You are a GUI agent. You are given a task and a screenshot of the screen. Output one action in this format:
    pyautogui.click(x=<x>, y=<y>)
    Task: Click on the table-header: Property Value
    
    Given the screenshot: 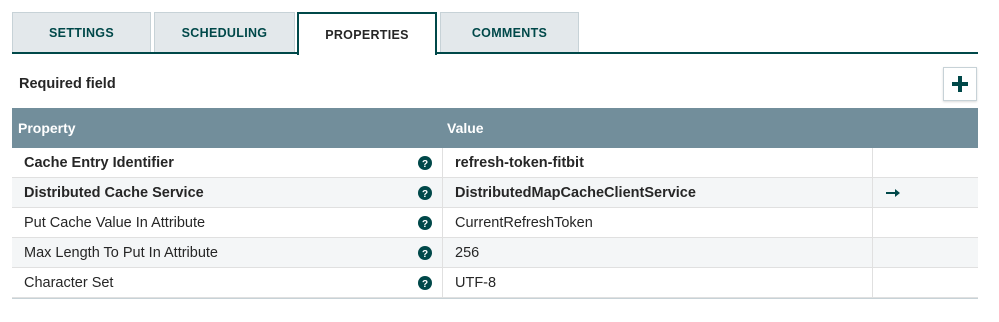 What is the action you would take?
    pyautogui.click(x=495, y=128)
    